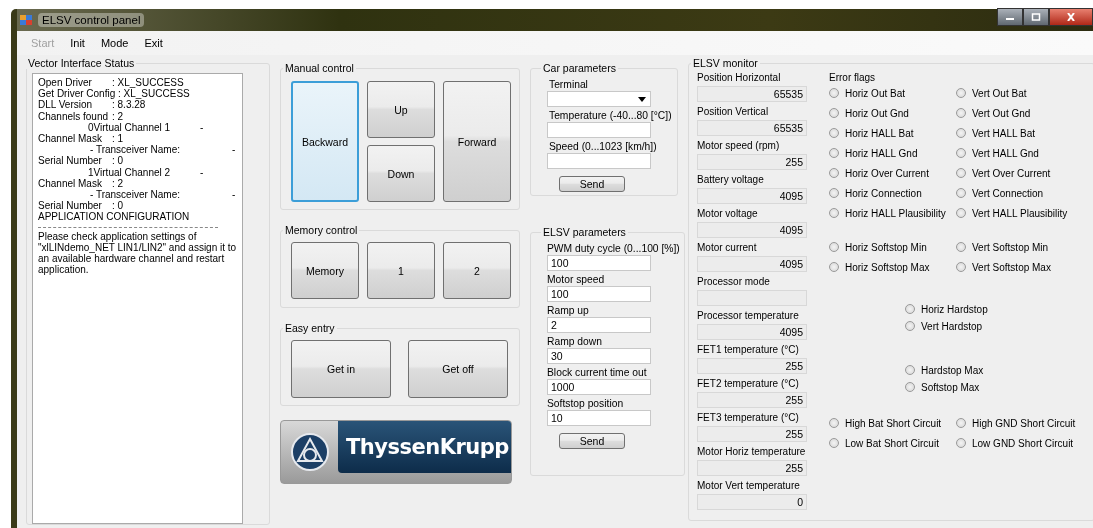 The width and height of the screenshot is (1093, 528). I want to click on menu-item: Exit, so click(153, 43).